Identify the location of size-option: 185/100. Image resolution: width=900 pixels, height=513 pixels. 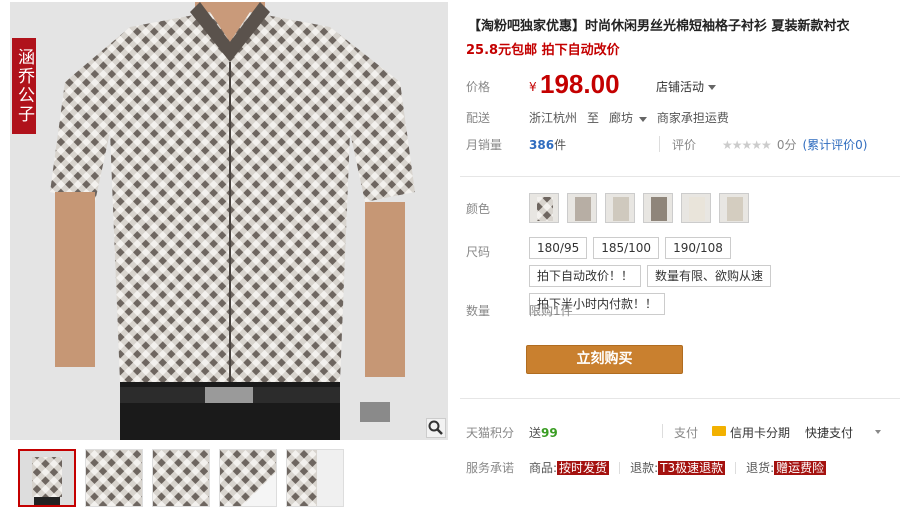
(626, 248).